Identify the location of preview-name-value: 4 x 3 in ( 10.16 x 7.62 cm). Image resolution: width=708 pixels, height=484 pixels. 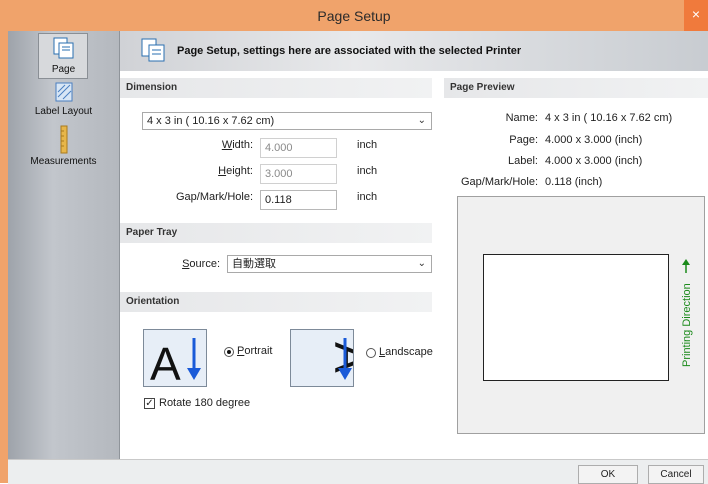
(609, 118).